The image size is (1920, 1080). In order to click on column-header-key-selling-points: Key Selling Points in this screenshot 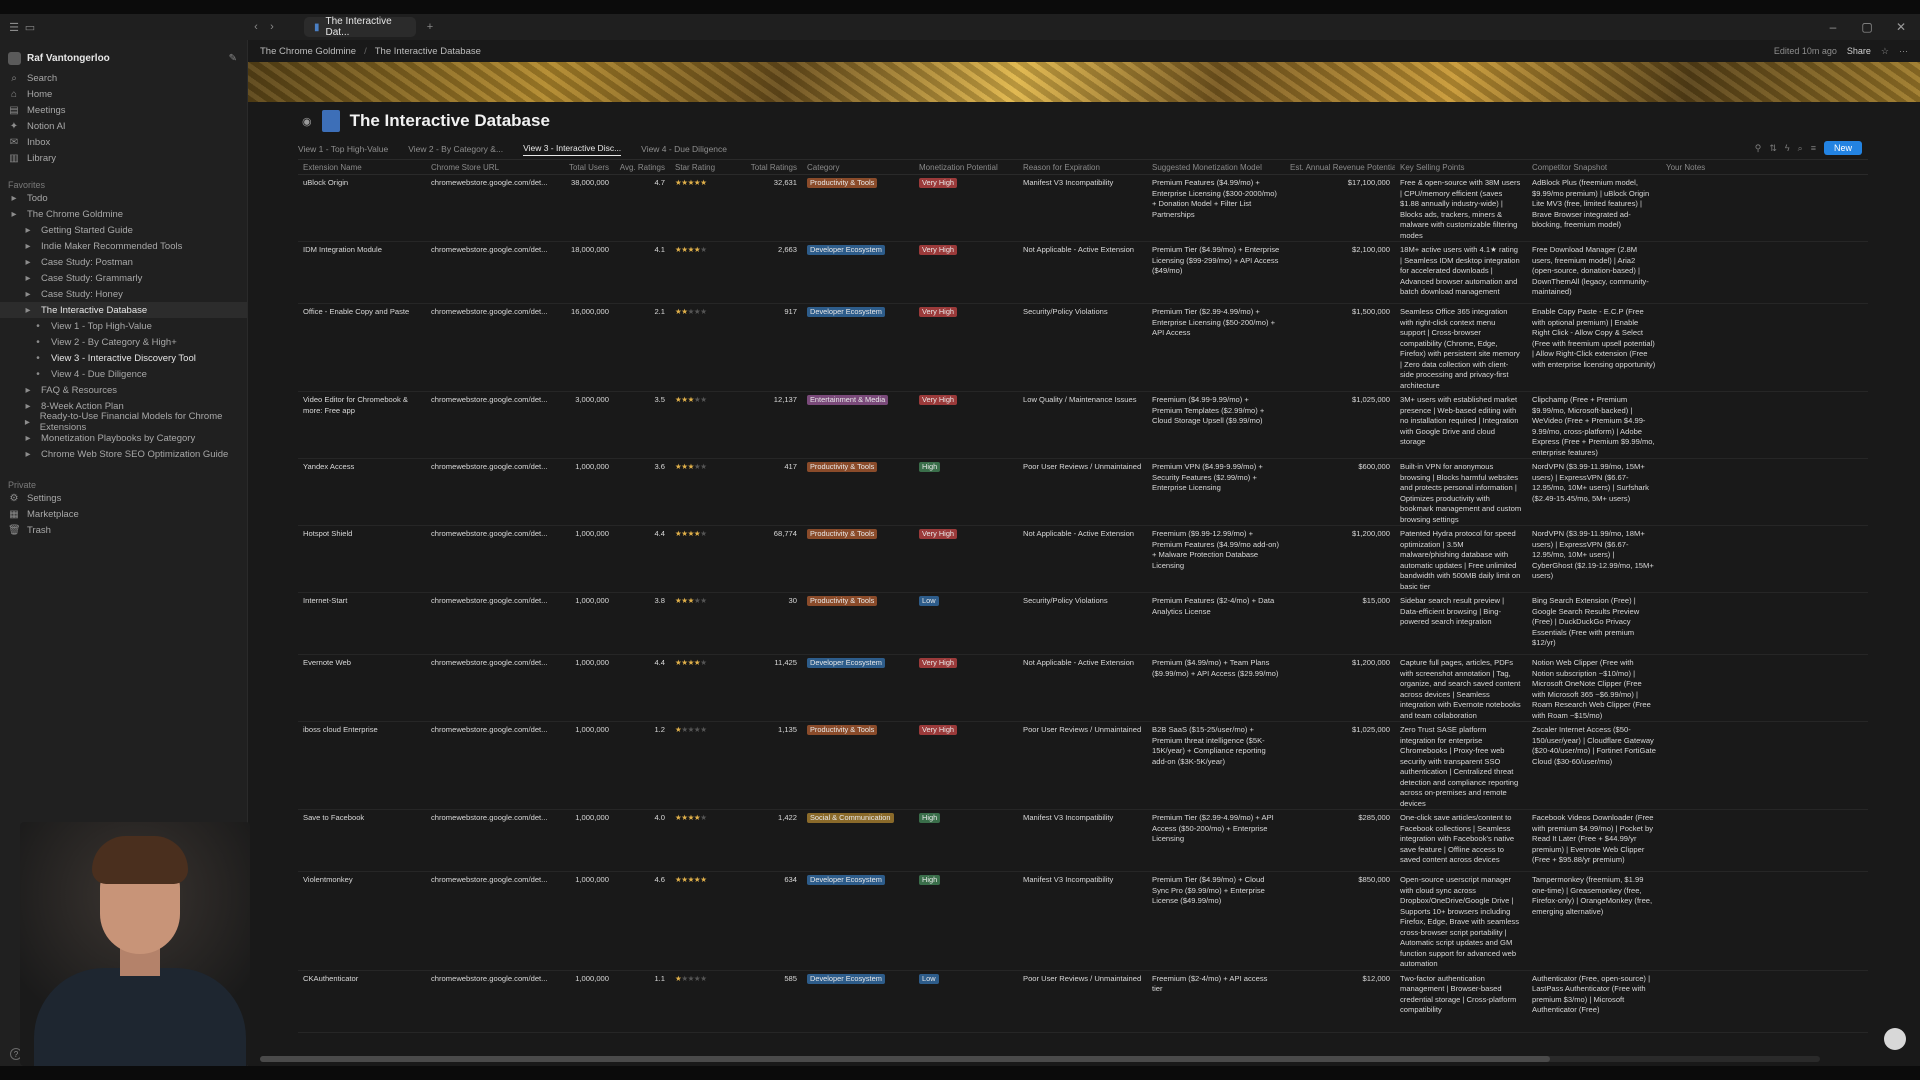, I will do `click(1461, 167)`.